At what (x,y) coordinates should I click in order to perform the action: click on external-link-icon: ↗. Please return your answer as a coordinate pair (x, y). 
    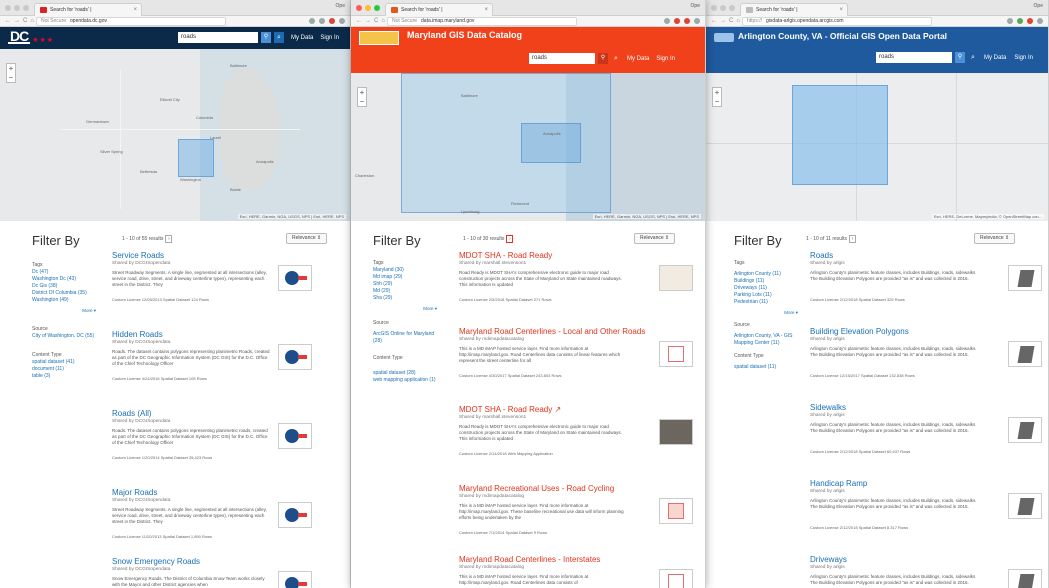
    Looking at the image, I should click on (557, 409).